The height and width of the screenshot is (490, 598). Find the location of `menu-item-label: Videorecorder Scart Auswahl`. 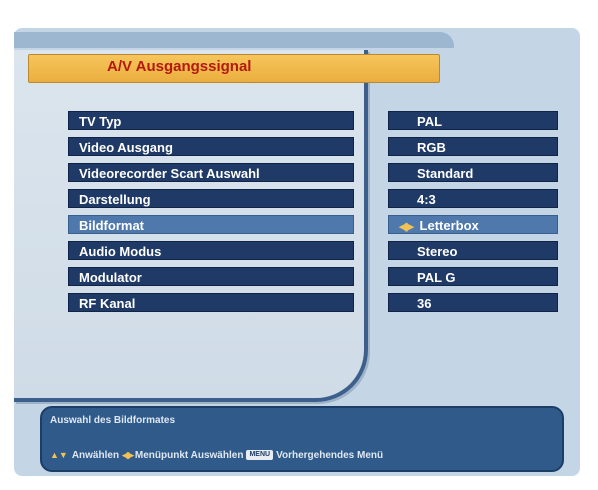

menu-item-label: Videorecorder Scart Auswahl is located at coordinates (169, 173).